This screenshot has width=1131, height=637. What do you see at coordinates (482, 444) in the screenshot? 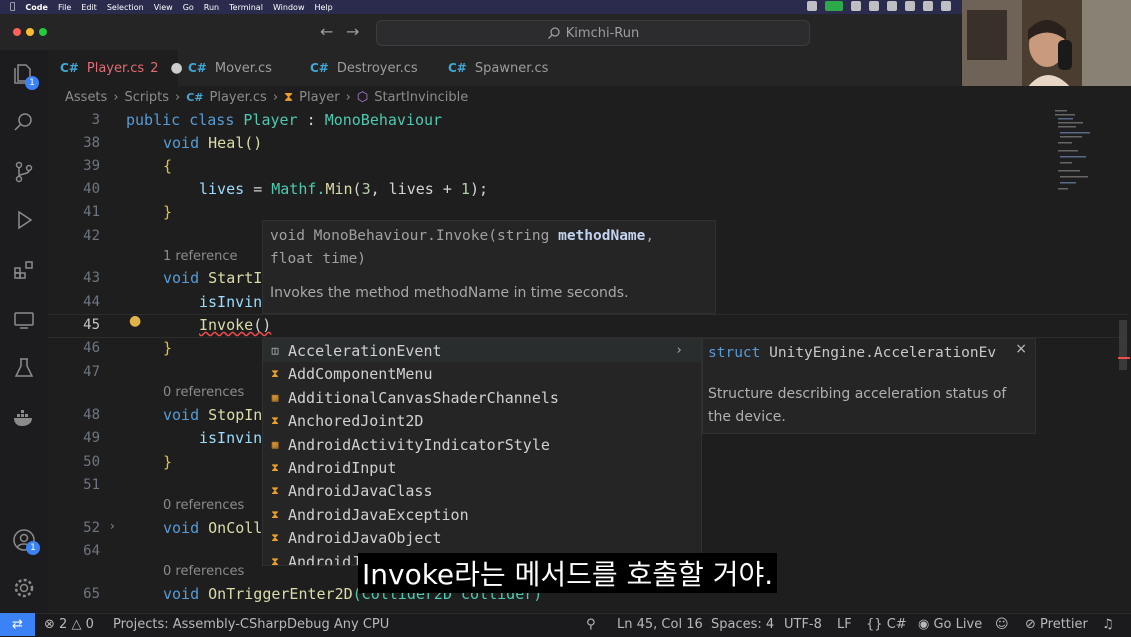
I see `suggestion-item: ▦ AndroidActivityIndicatorStyle` at bounding box center [482, 444].